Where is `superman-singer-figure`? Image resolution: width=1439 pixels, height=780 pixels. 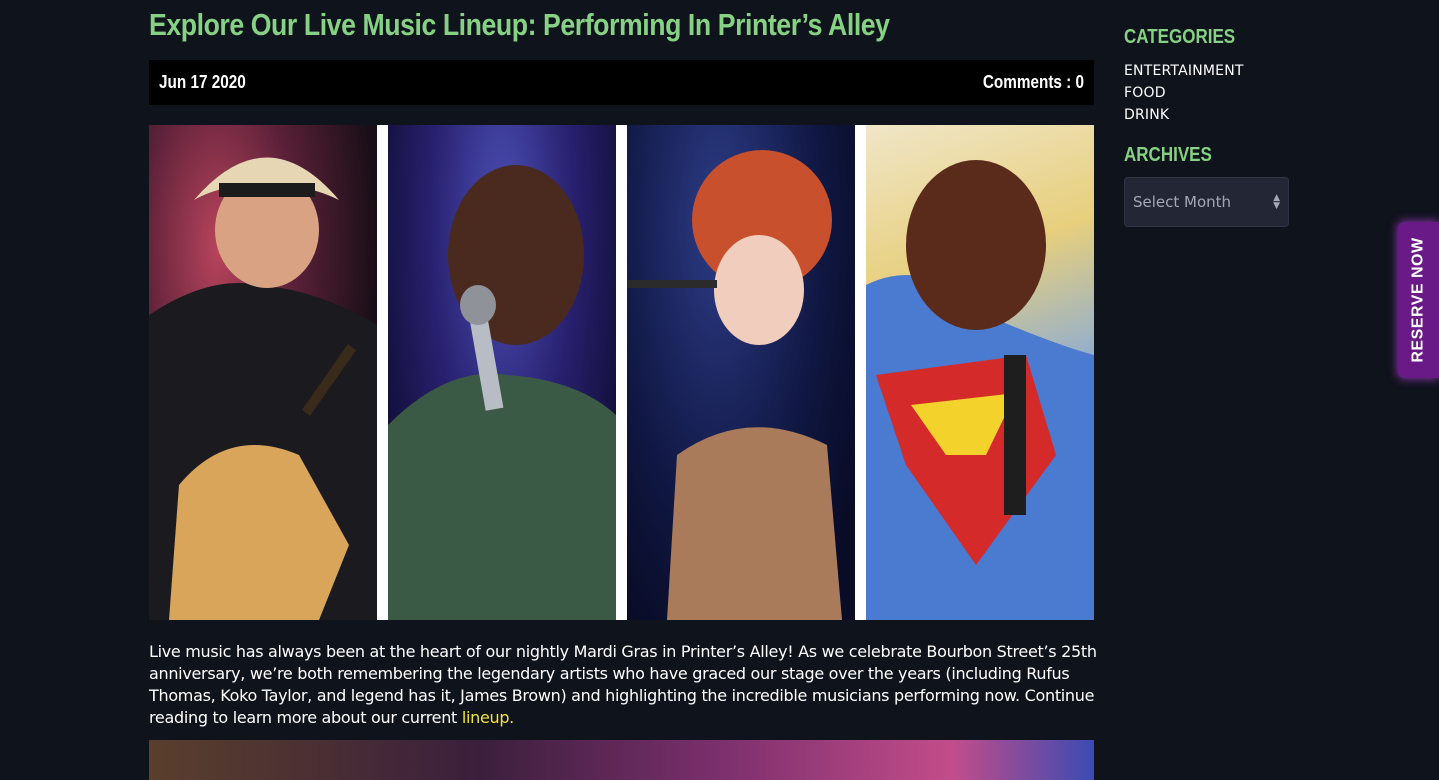
superman-singer-figure is located at coordinates (980, 390).